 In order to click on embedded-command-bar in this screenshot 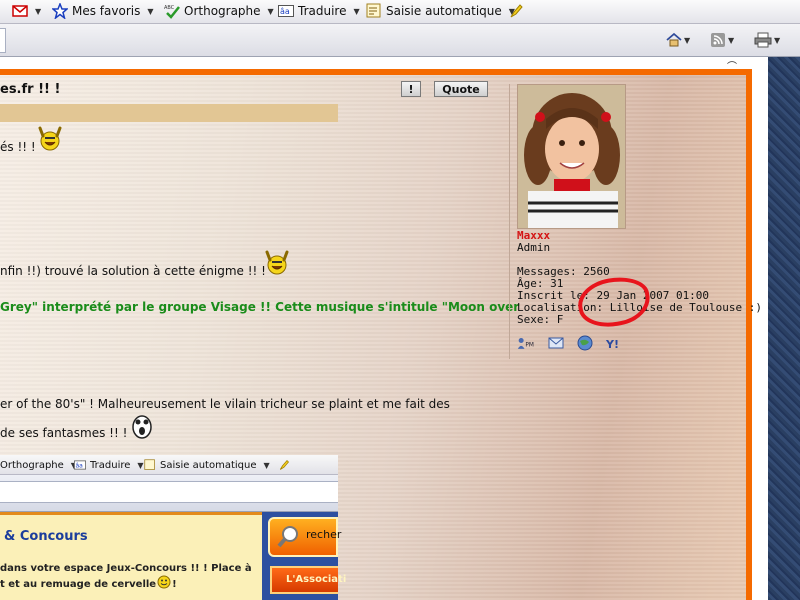, I will do `click(169, 493)`.